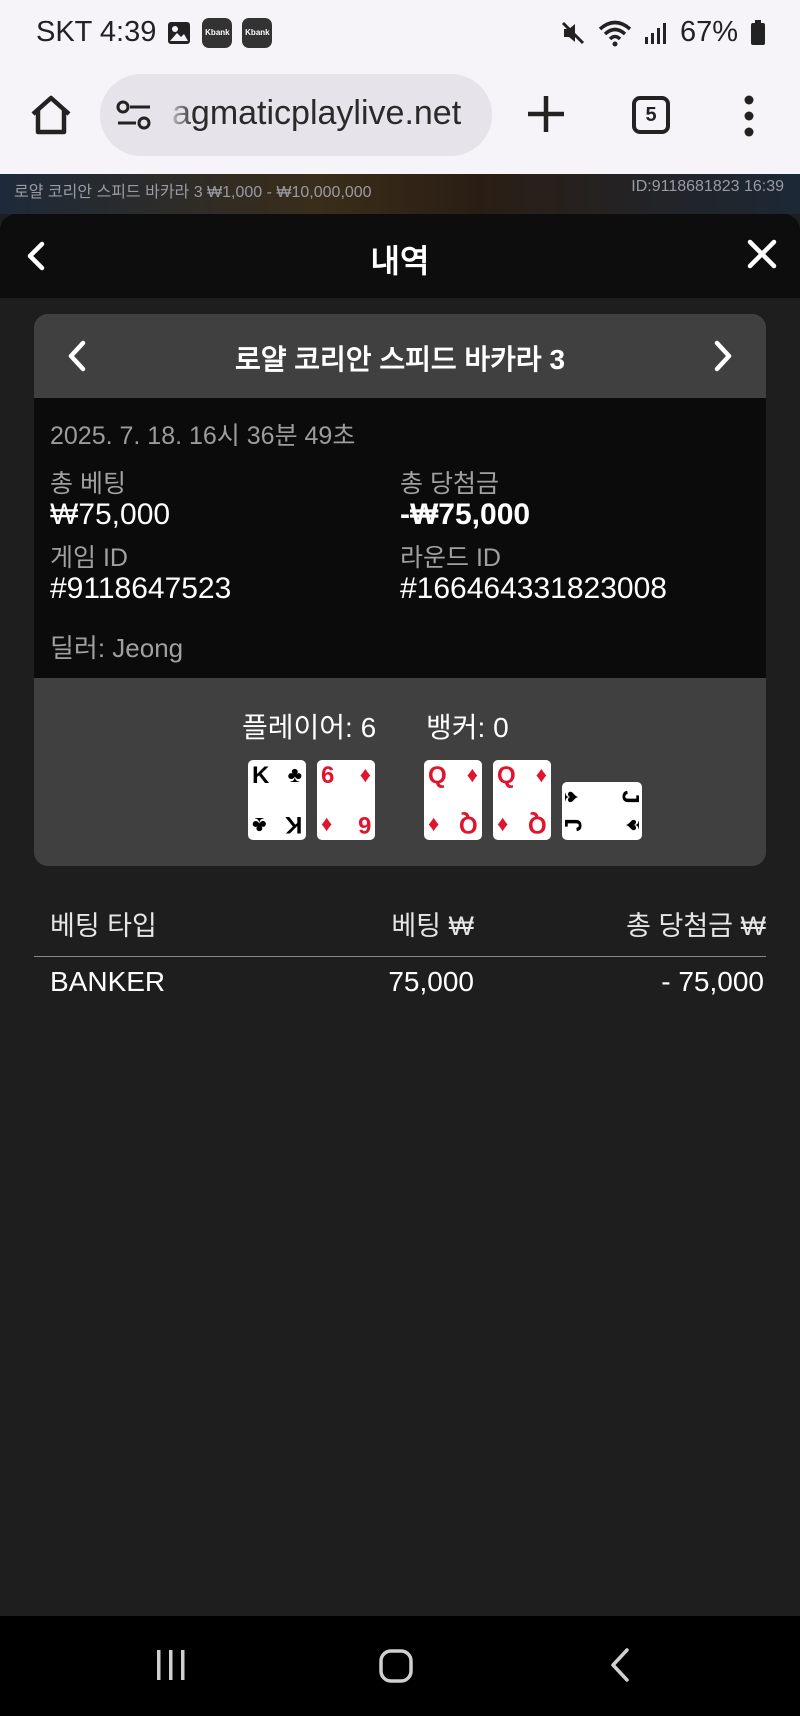  What do you see at coordinates (103, 926) in the screenshot?
I see `col-header-bet-type: 베팅 타입` at bounding box center [103, 926].